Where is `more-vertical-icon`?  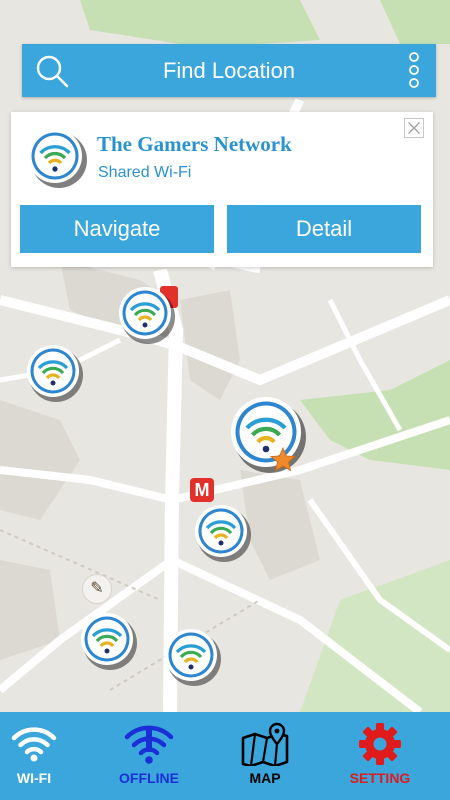
more-vertical-icon is located at coordinates (414, 70).